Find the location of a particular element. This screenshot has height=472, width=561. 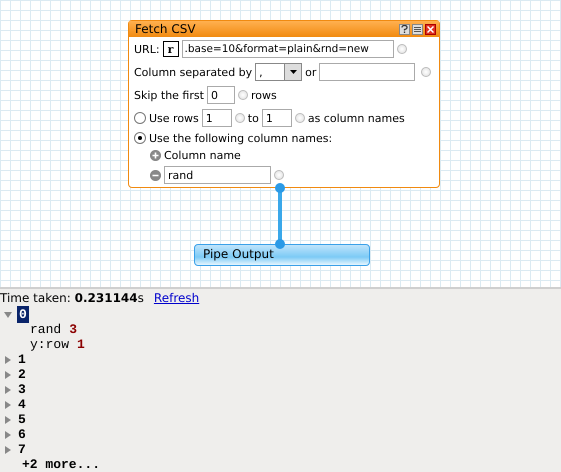

skip-label: Skip the first is located at coordinates (169, 95).